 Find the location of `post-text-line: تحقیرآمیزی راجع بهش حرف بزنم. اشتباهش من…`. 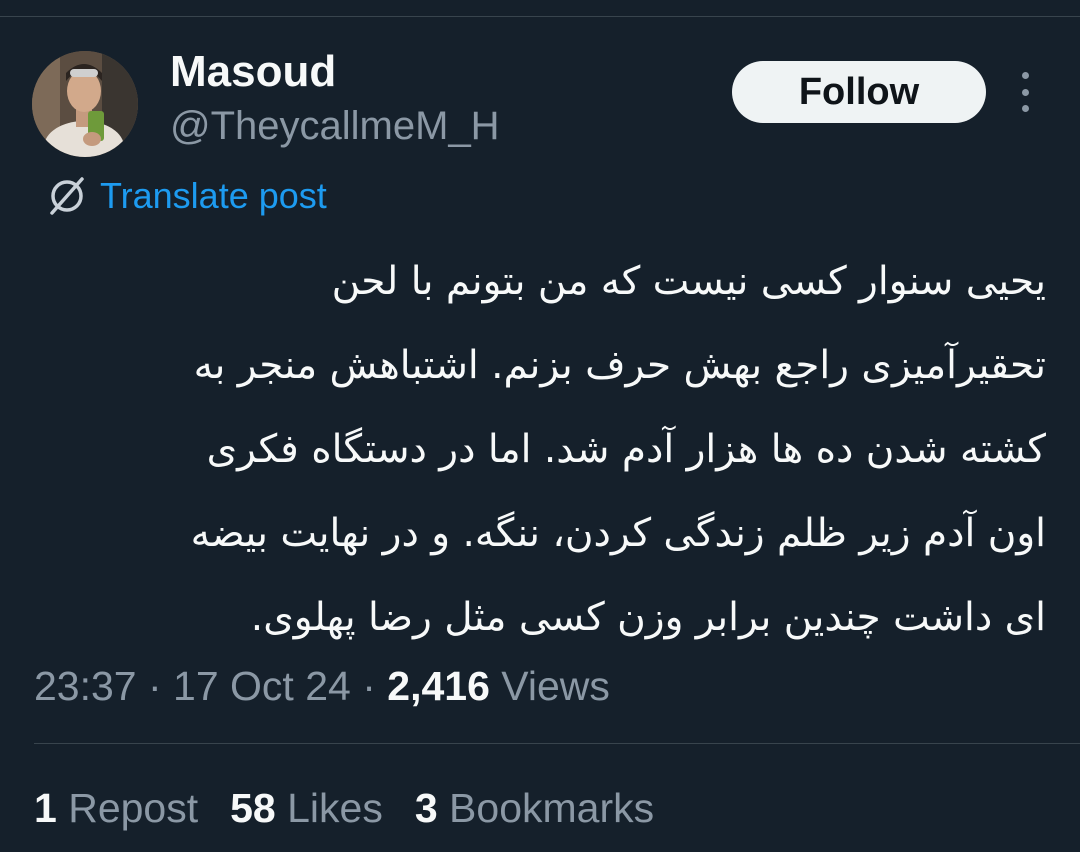

post-text-line: تحقیرآمیزی راجع بهش حرف بزنم. اشتباهش من… is located at coordinates (619, 365).